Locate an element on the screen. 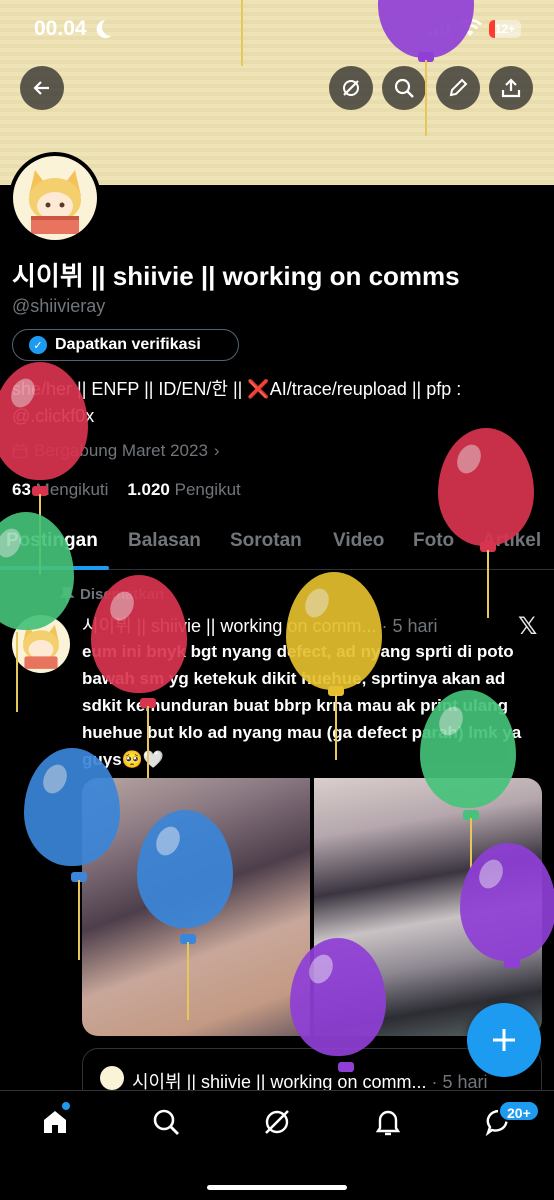 This screenshot has width=554, height=1200. back-button is located at coordinates (42, 88).